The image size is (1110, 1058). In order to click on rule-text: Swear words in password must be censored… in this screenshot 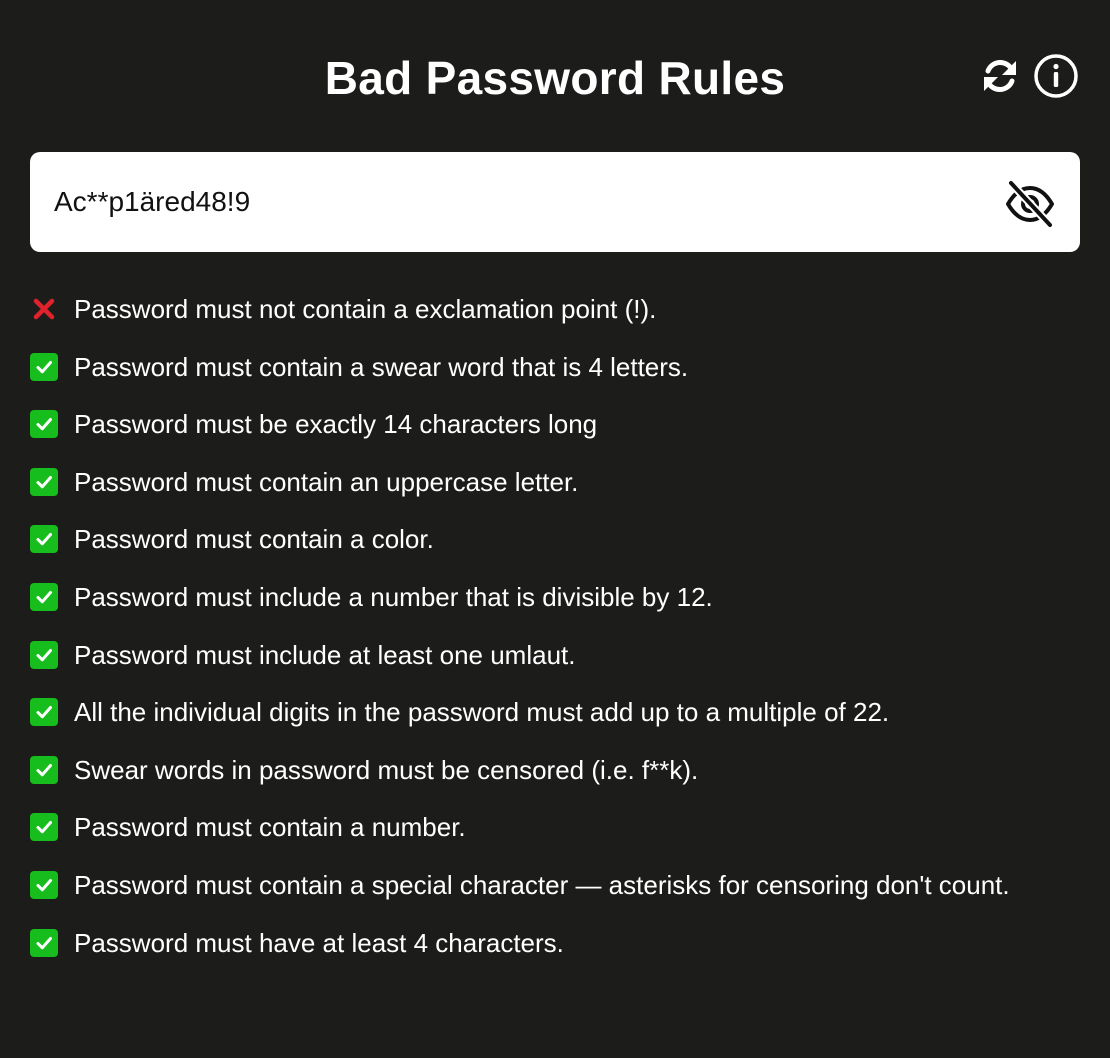, I will do `click(386, 769)`.